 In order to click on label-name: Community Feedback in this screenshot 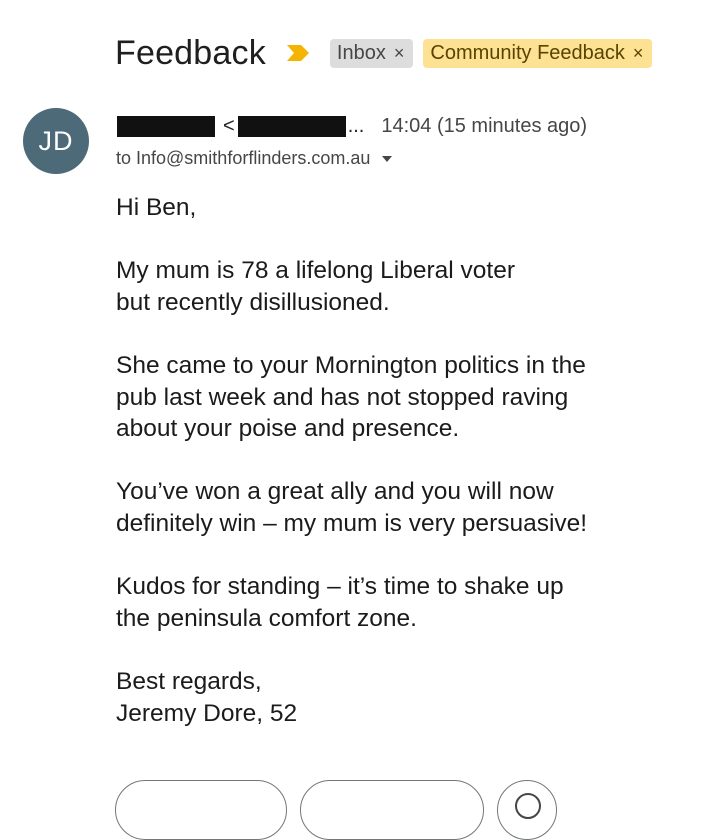, I will do `click(527, 52)`.